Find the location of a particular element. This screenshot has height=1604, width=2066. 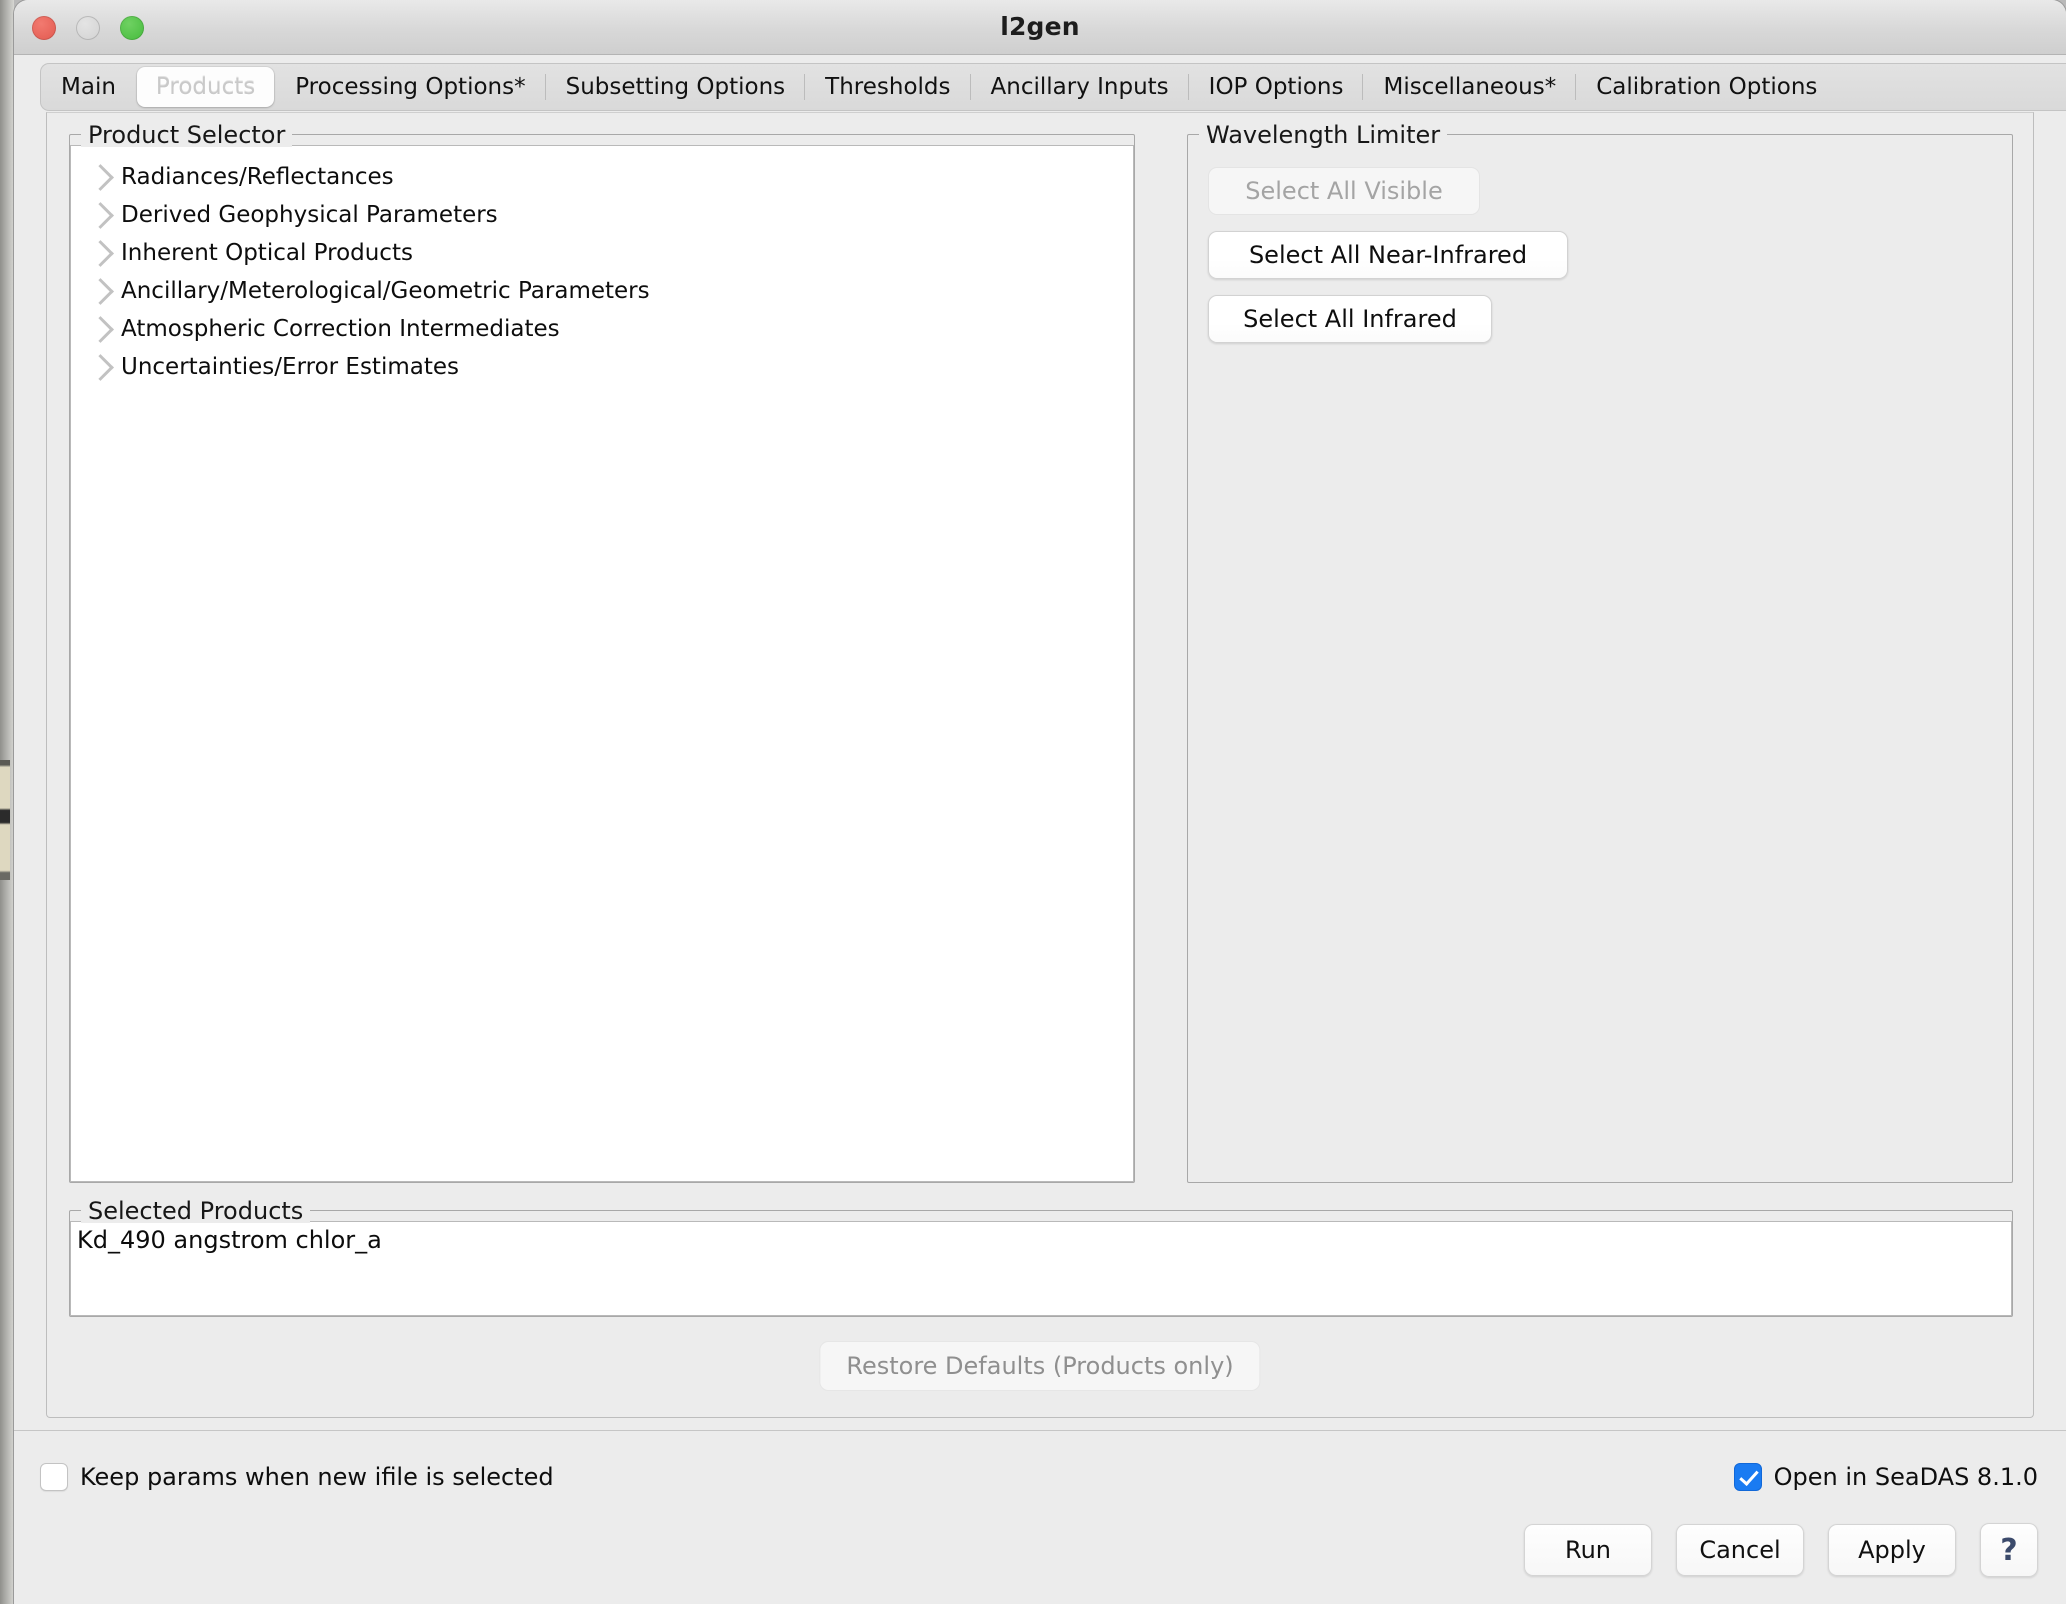

tree-item-derived-geophysical-parameters: Derived Geophysical Parameters is located at coordinates (602, 215).